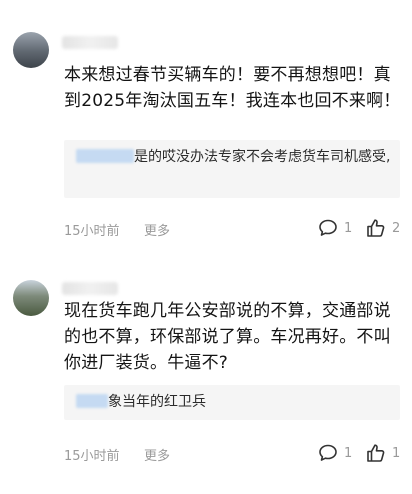 The width and height of the screenshot is (412, 494). I want to click on reply-preview: 是的哎没办法专家不会考虑货车司机感受,, so click(232, 169).